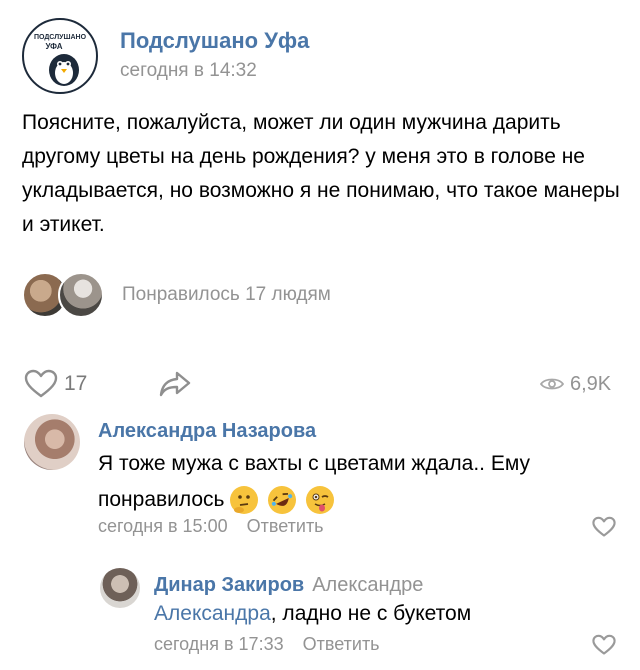 The height and width of the screenshot is (670, 640). I want to click on share-icon, so click(175, 384).